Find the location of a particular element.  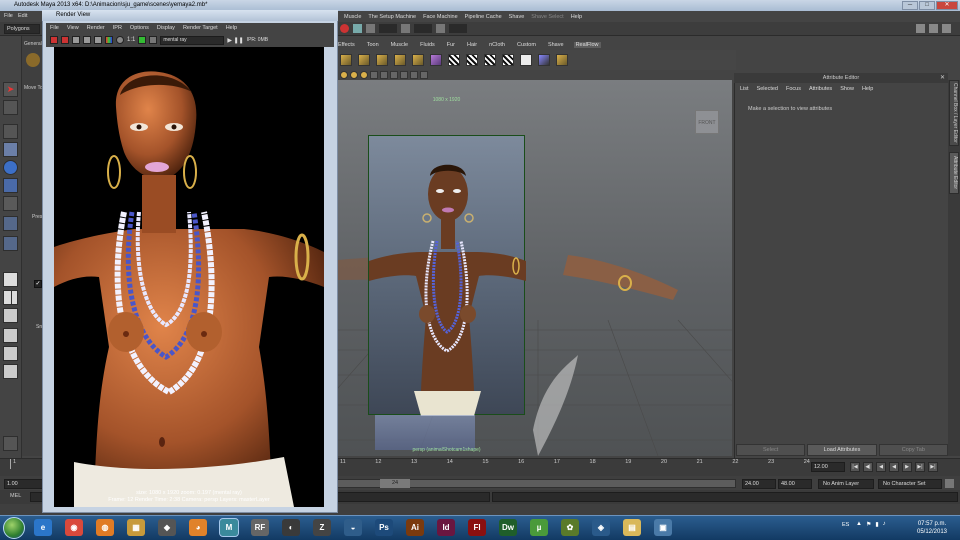

attr-menu-show: Show is located at coordinates (847, 89).